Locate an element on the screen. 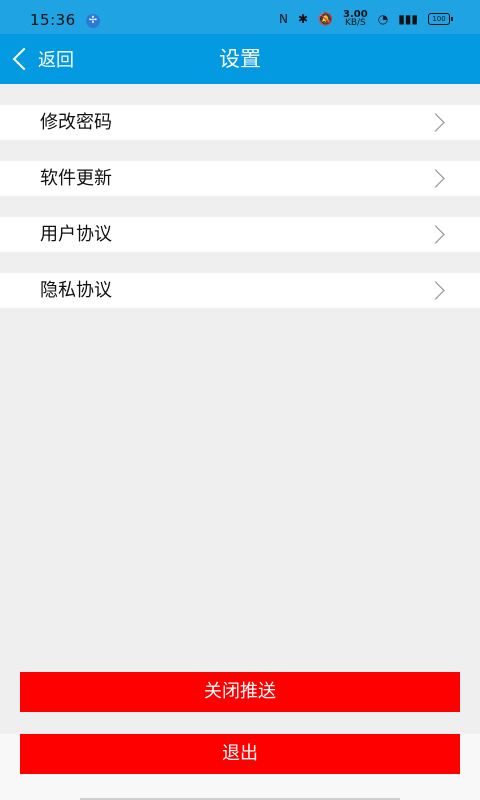 The height and width of the screenshot is (800, 480). header: 返回 设置 is located at coordinates (240, 59).